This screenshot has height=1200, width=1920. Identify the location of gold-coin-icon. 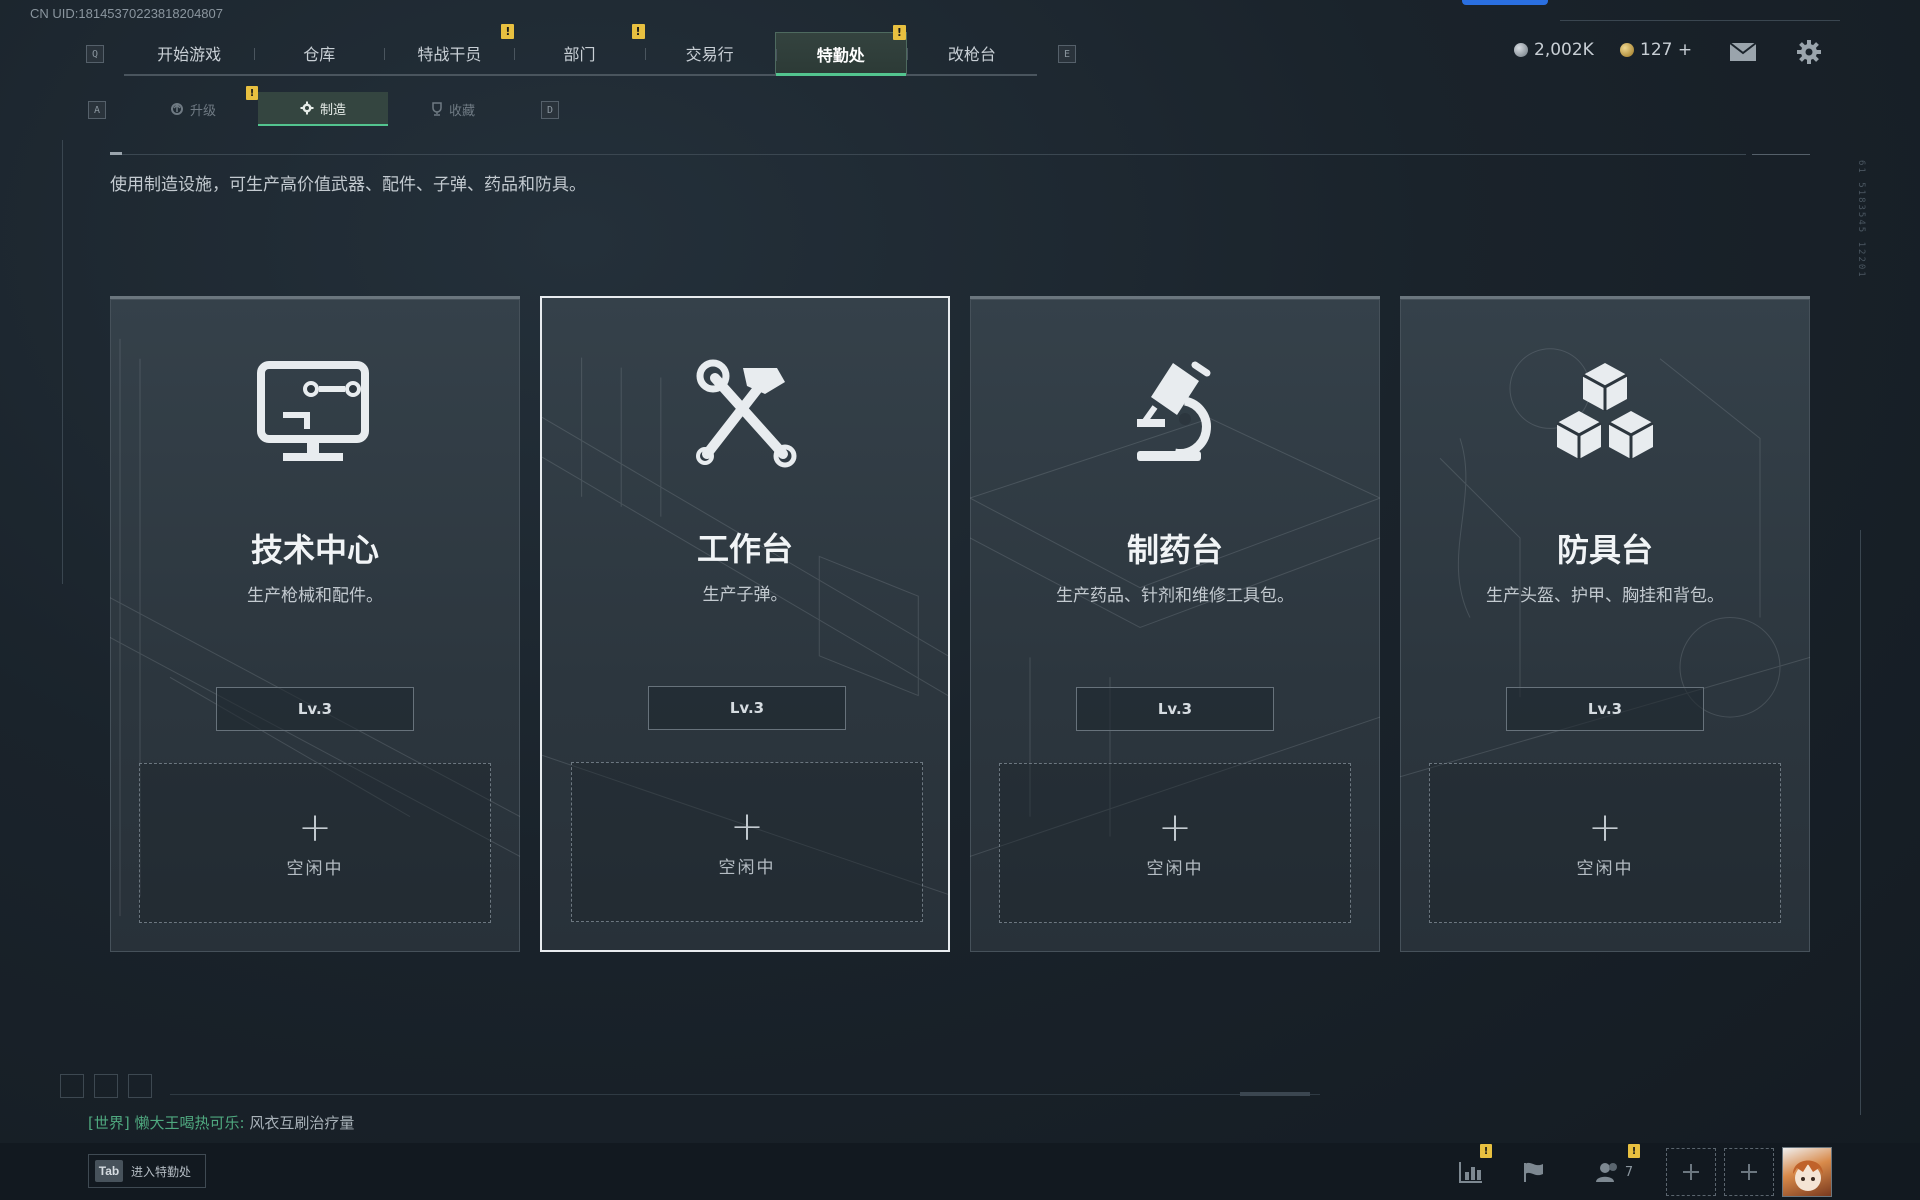
(1627, 50).